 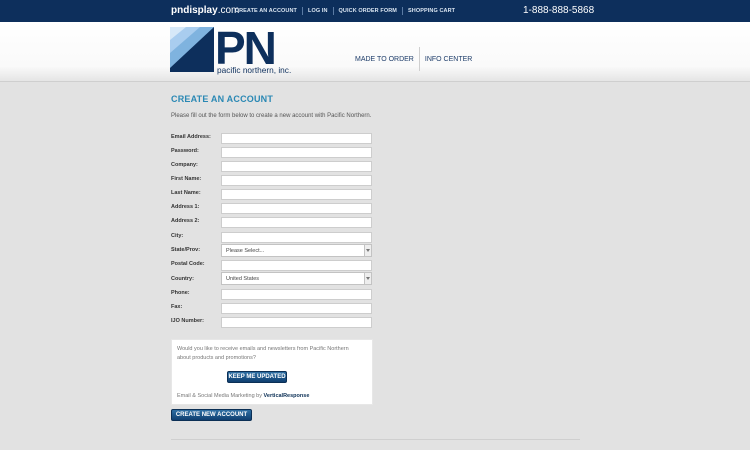 I want to click on top-nav-log-in: LOG IN, so click(x=318, y=11).